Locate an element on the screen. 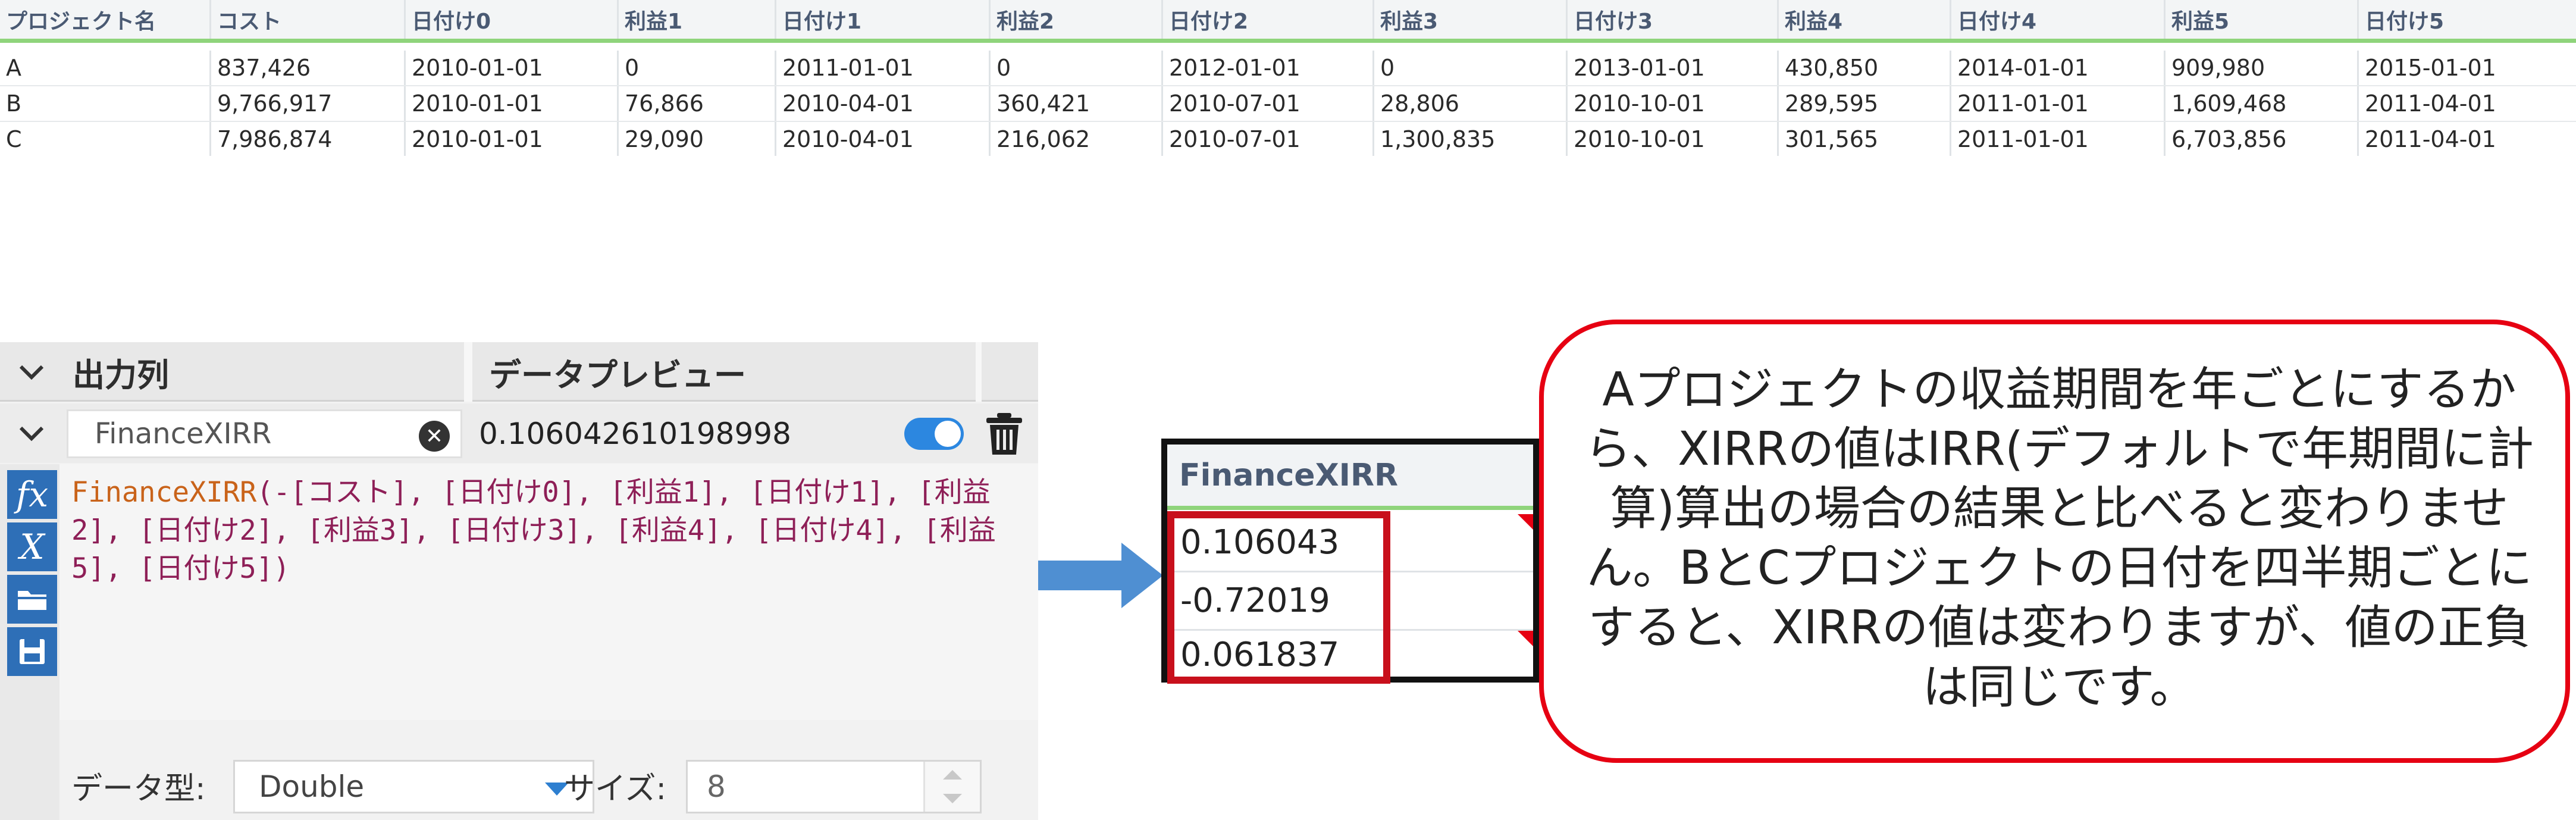 This screenshot has height=820, width=2576. table-cell: 2012-01-01 is located at coordinates (1269, 68).